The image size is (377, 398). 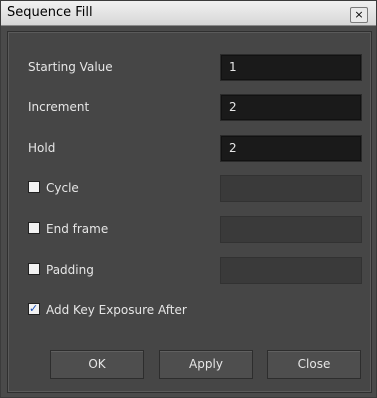 I want to click on padding-checkbox, so click(x=34, y=269).